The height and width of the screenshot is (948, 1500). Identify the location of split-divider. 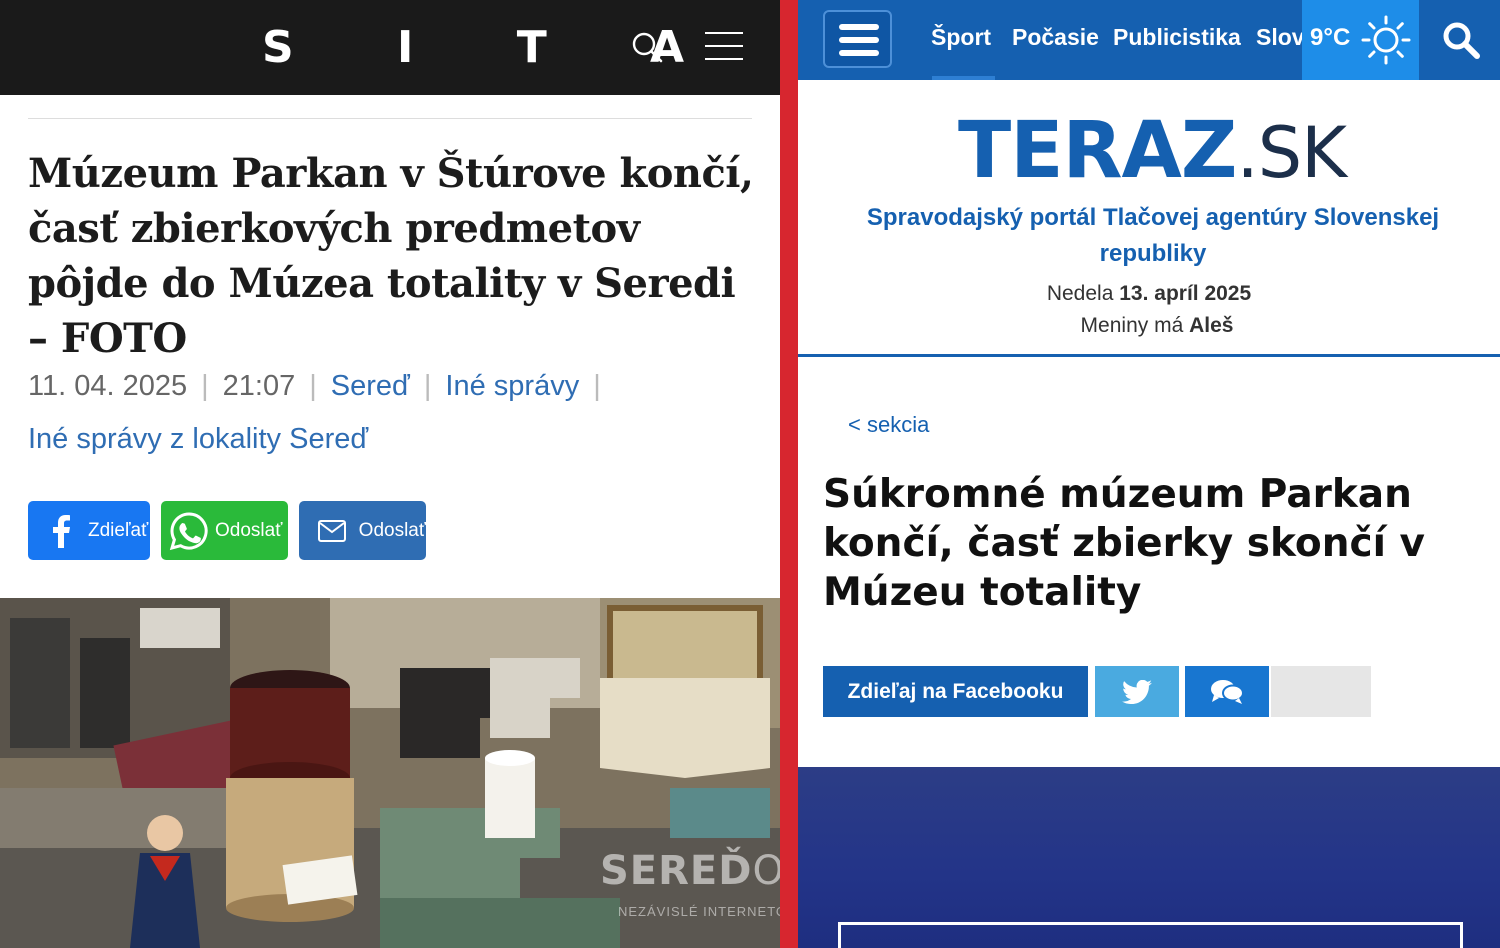
(789, 474).